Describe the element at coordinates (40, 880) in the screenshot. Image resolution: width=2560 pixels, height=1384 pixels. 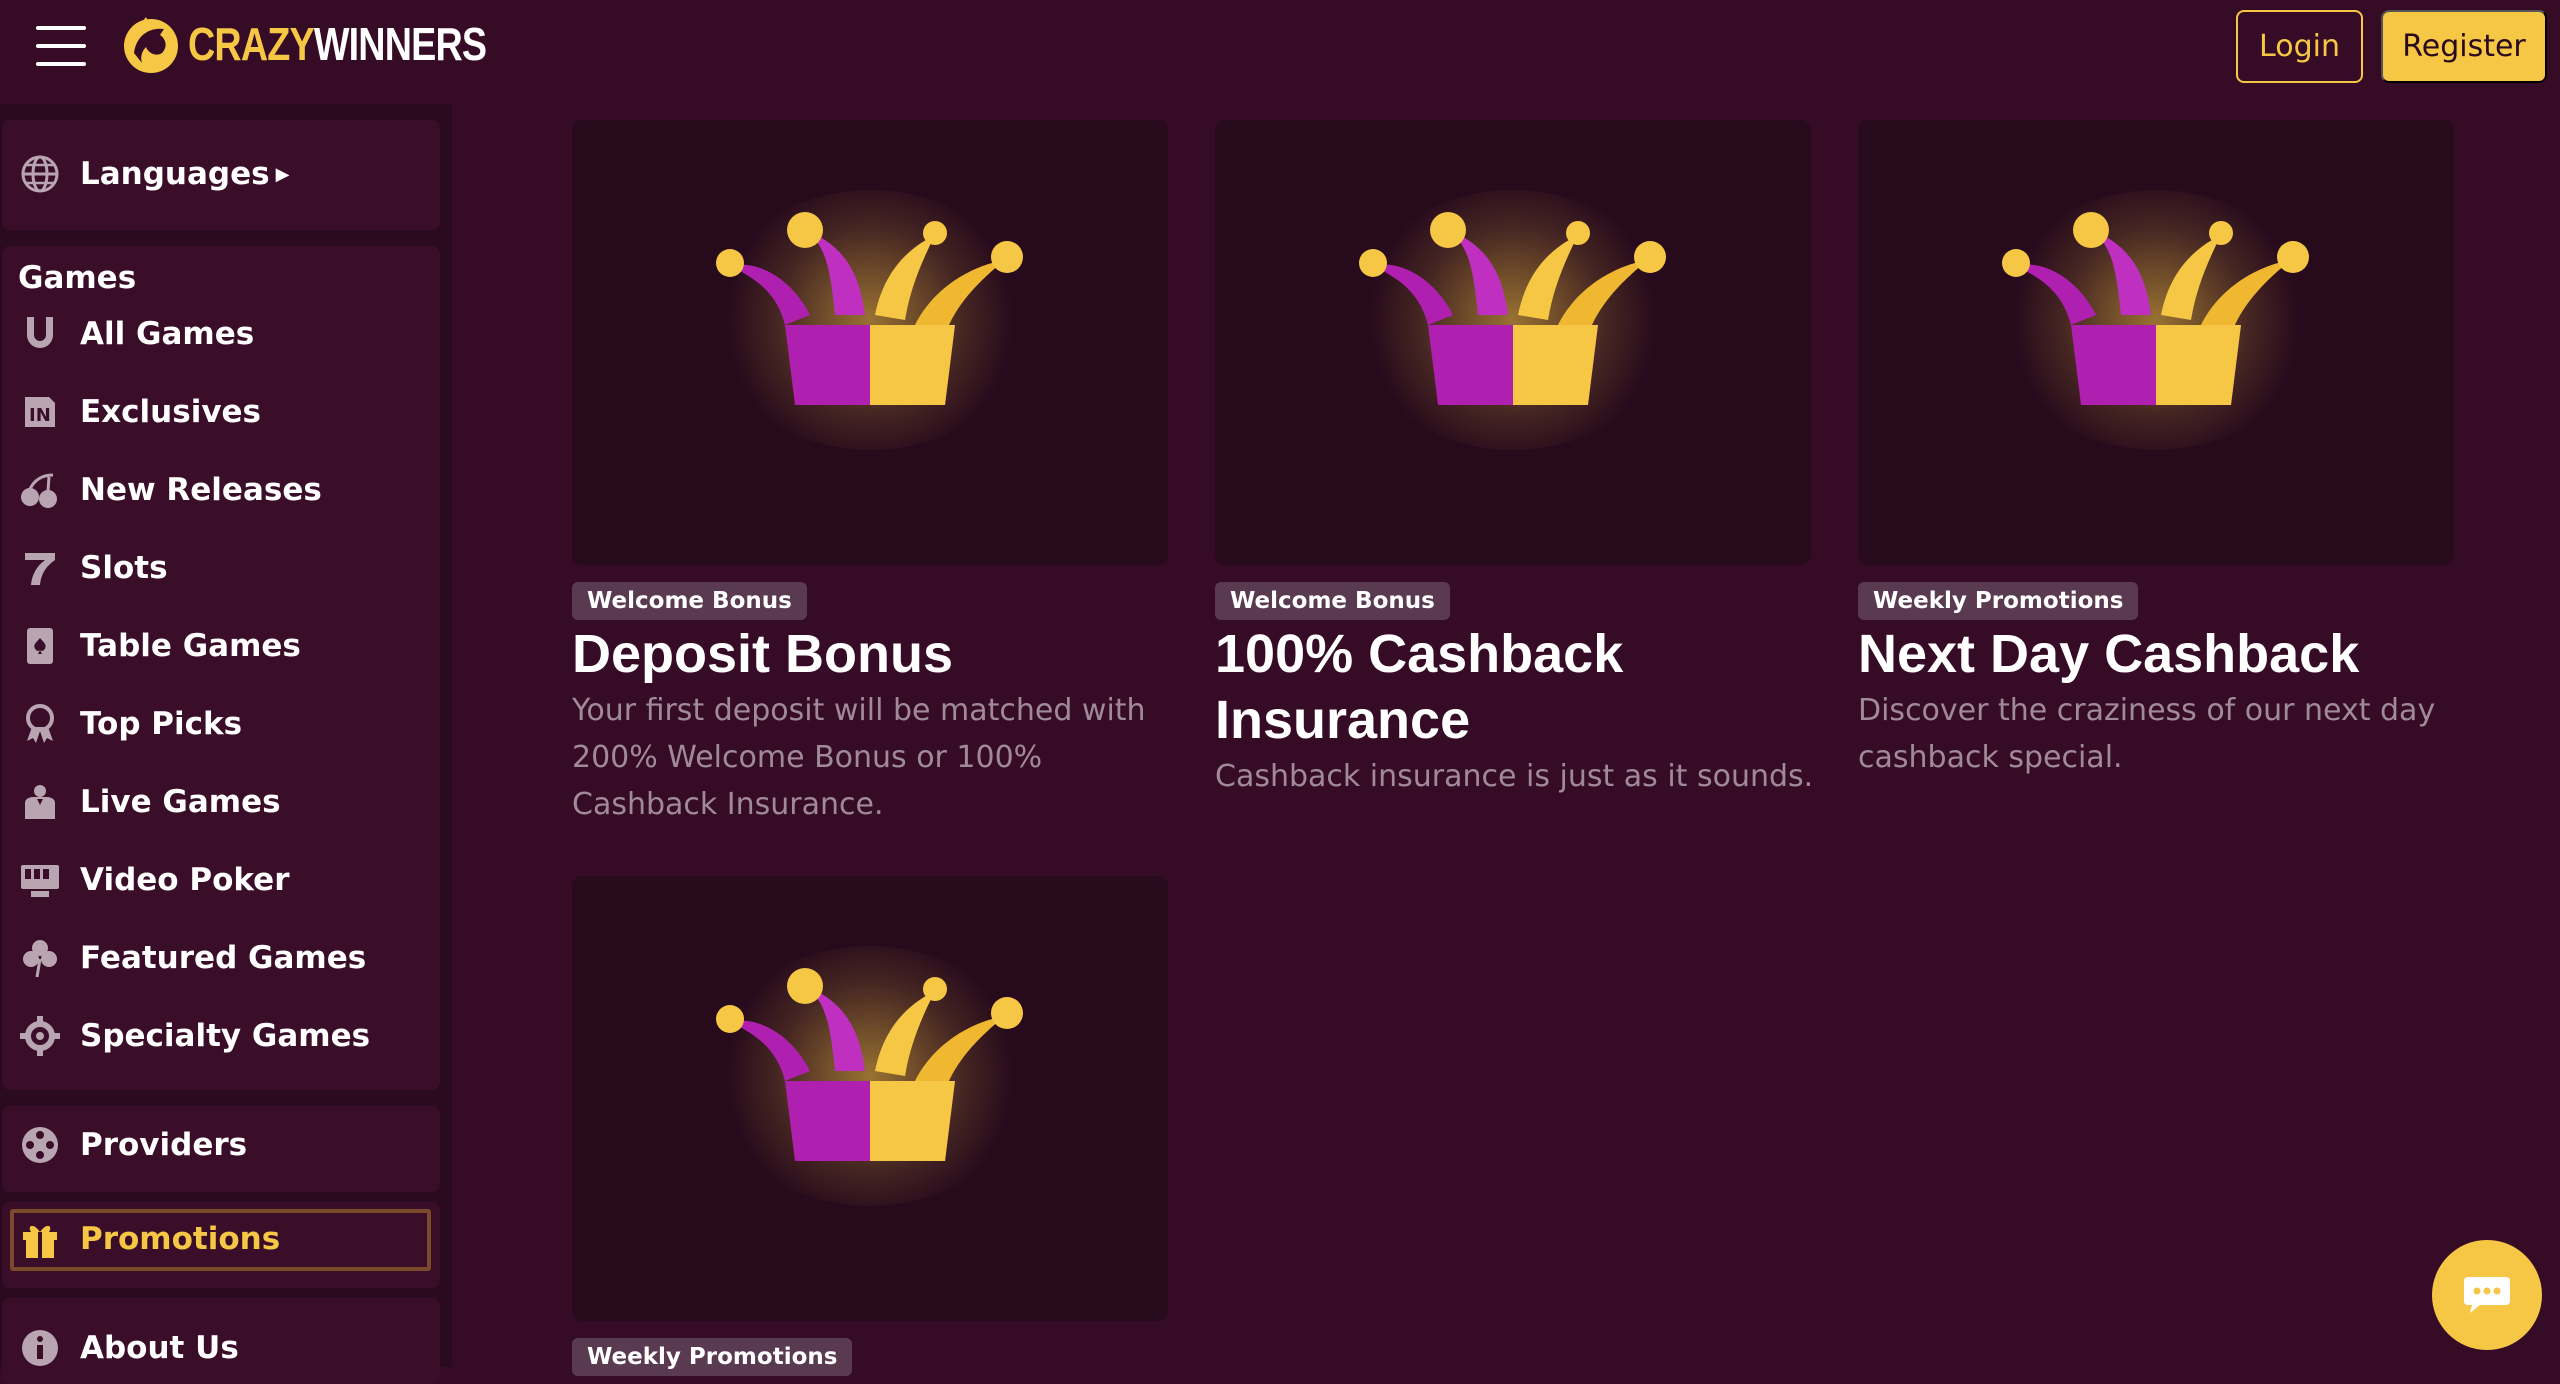
I see `video-poker-machine-icon` at that location.